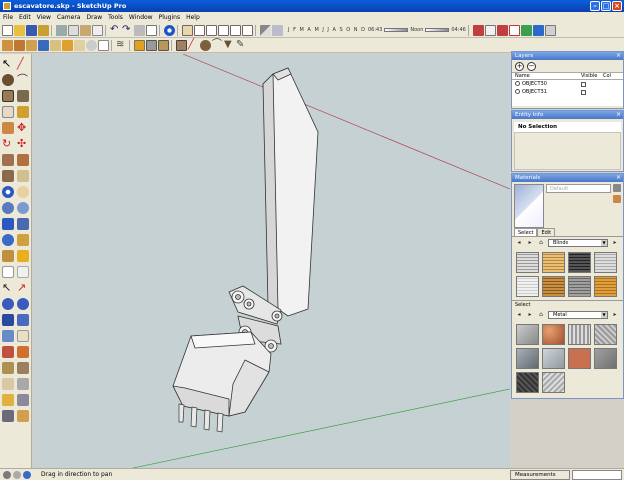 Image resolution: width=624 pixels, height=480 pixels. What do you see at coordinates (567, 56) in the screenshot?
I see `layers-panel-title: Layers ×` at bounding box center [567, 56].